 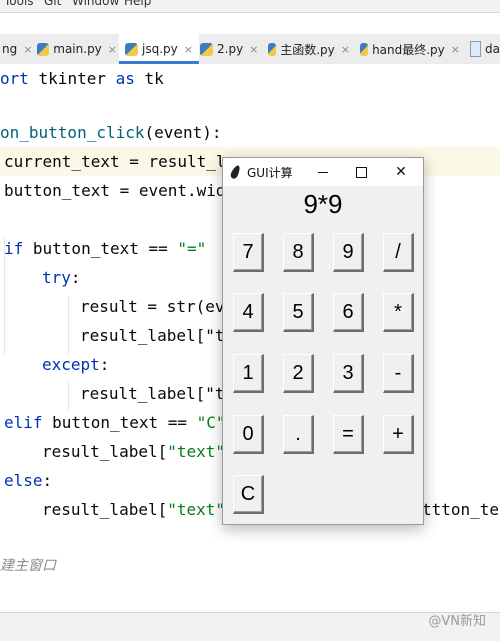 What do you see at coordinates (461, 509) in the screenshot?
I see `code-line: ttton_tex` at bounding box center [461, 509].